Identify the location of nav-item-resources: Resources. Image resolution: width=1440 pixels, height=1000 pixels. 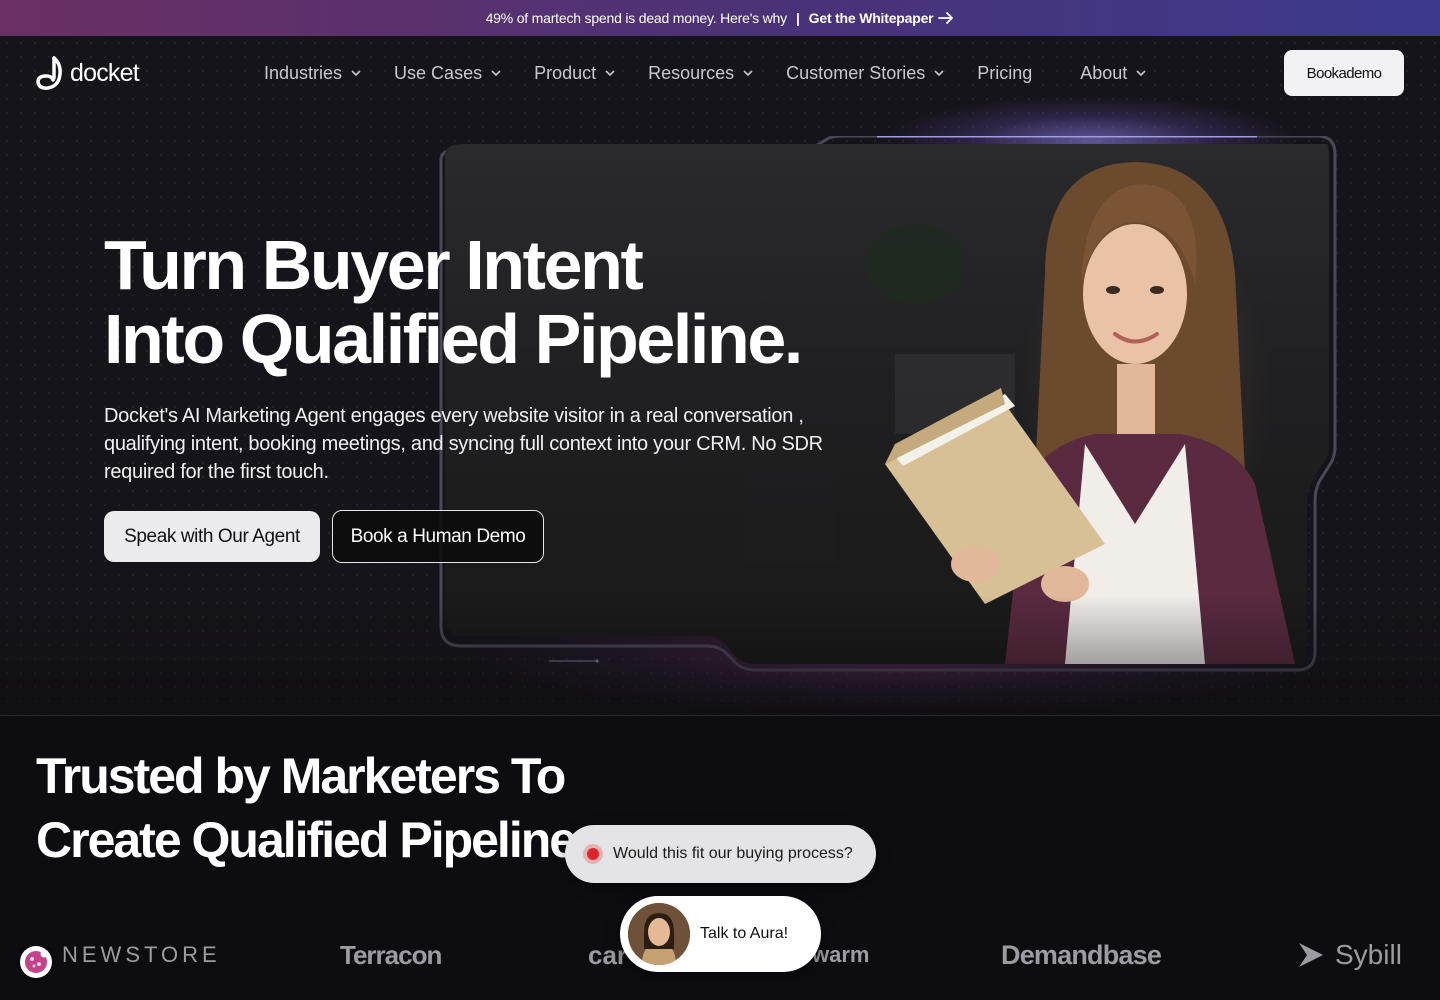
(701, 73).